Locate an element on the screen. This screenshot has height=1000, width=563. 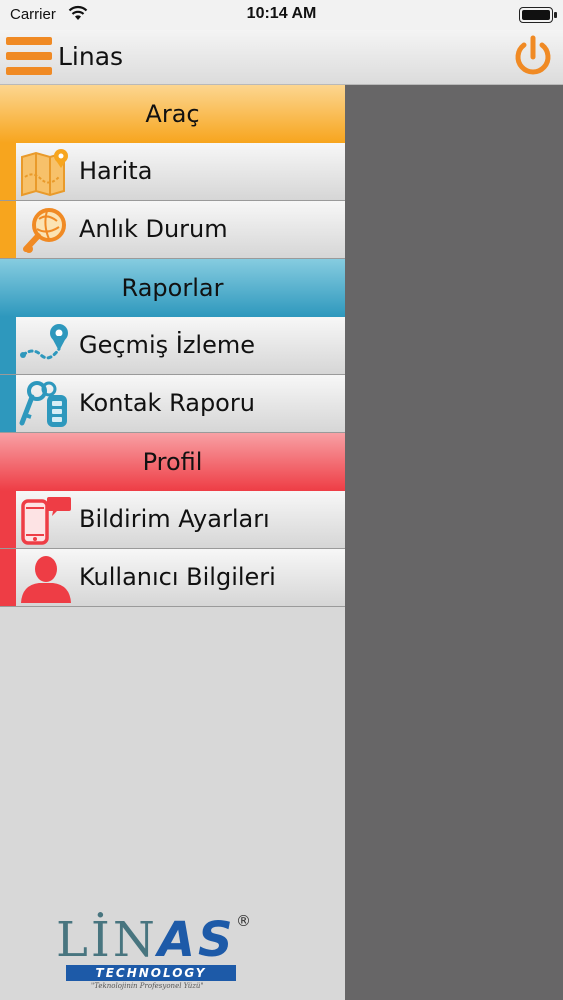
logo-wordmark: LİNAS is located at coordinates (146, 940).